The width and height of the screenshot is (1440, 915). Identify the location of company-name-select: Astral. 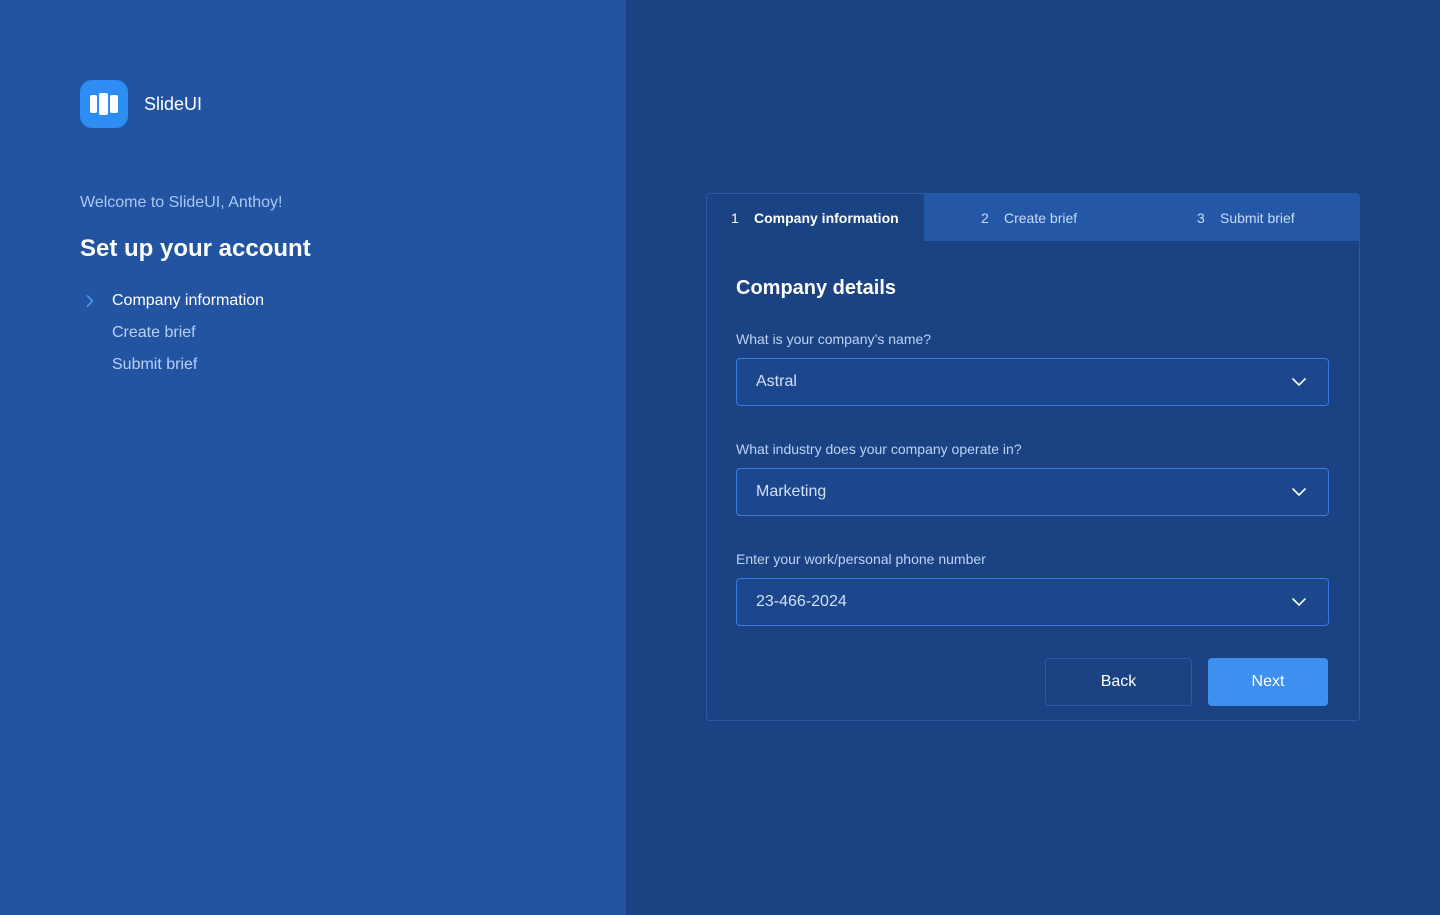
(1032, 382).